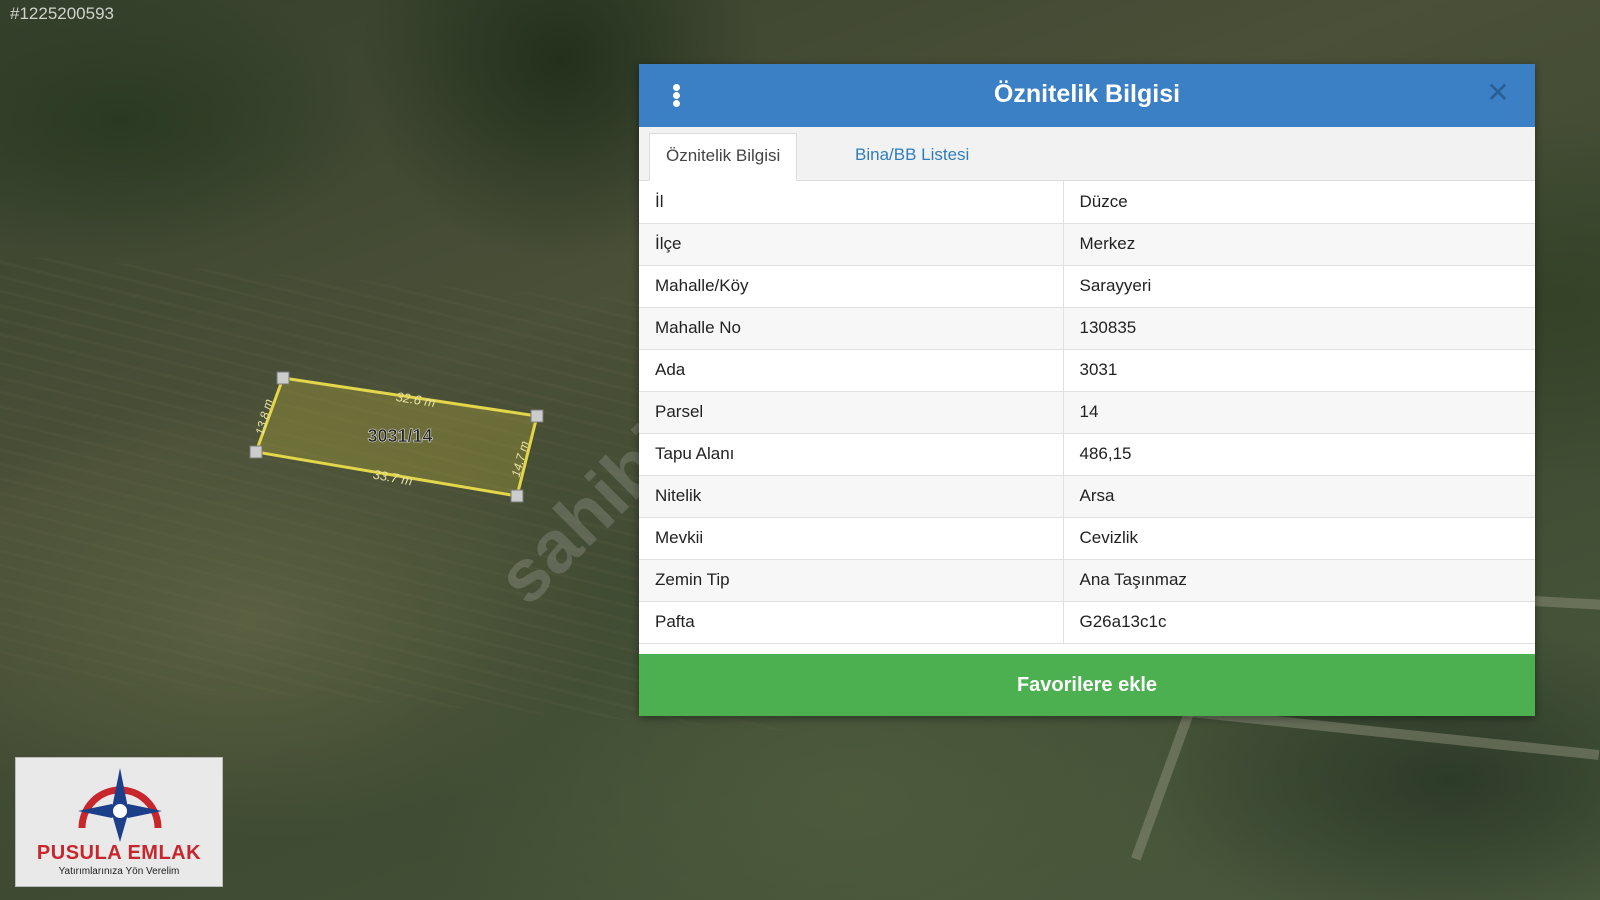  I want to click on table-row: Zemin Tip Ana Taşınmaz, so click(1087, 580).